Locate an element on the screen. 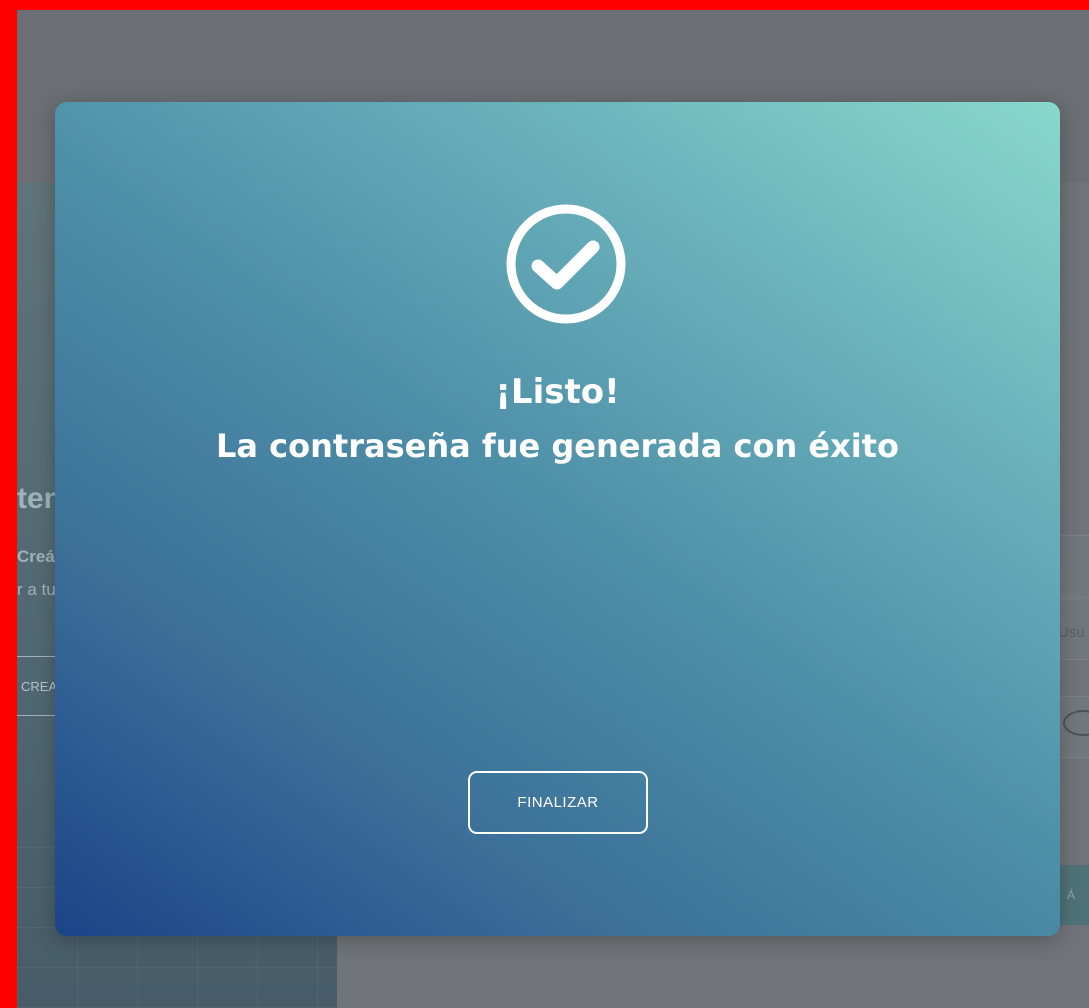 This screenshot has height=1008, width=1089. background-subtitle: Creá is located at coordinates (36, 556).